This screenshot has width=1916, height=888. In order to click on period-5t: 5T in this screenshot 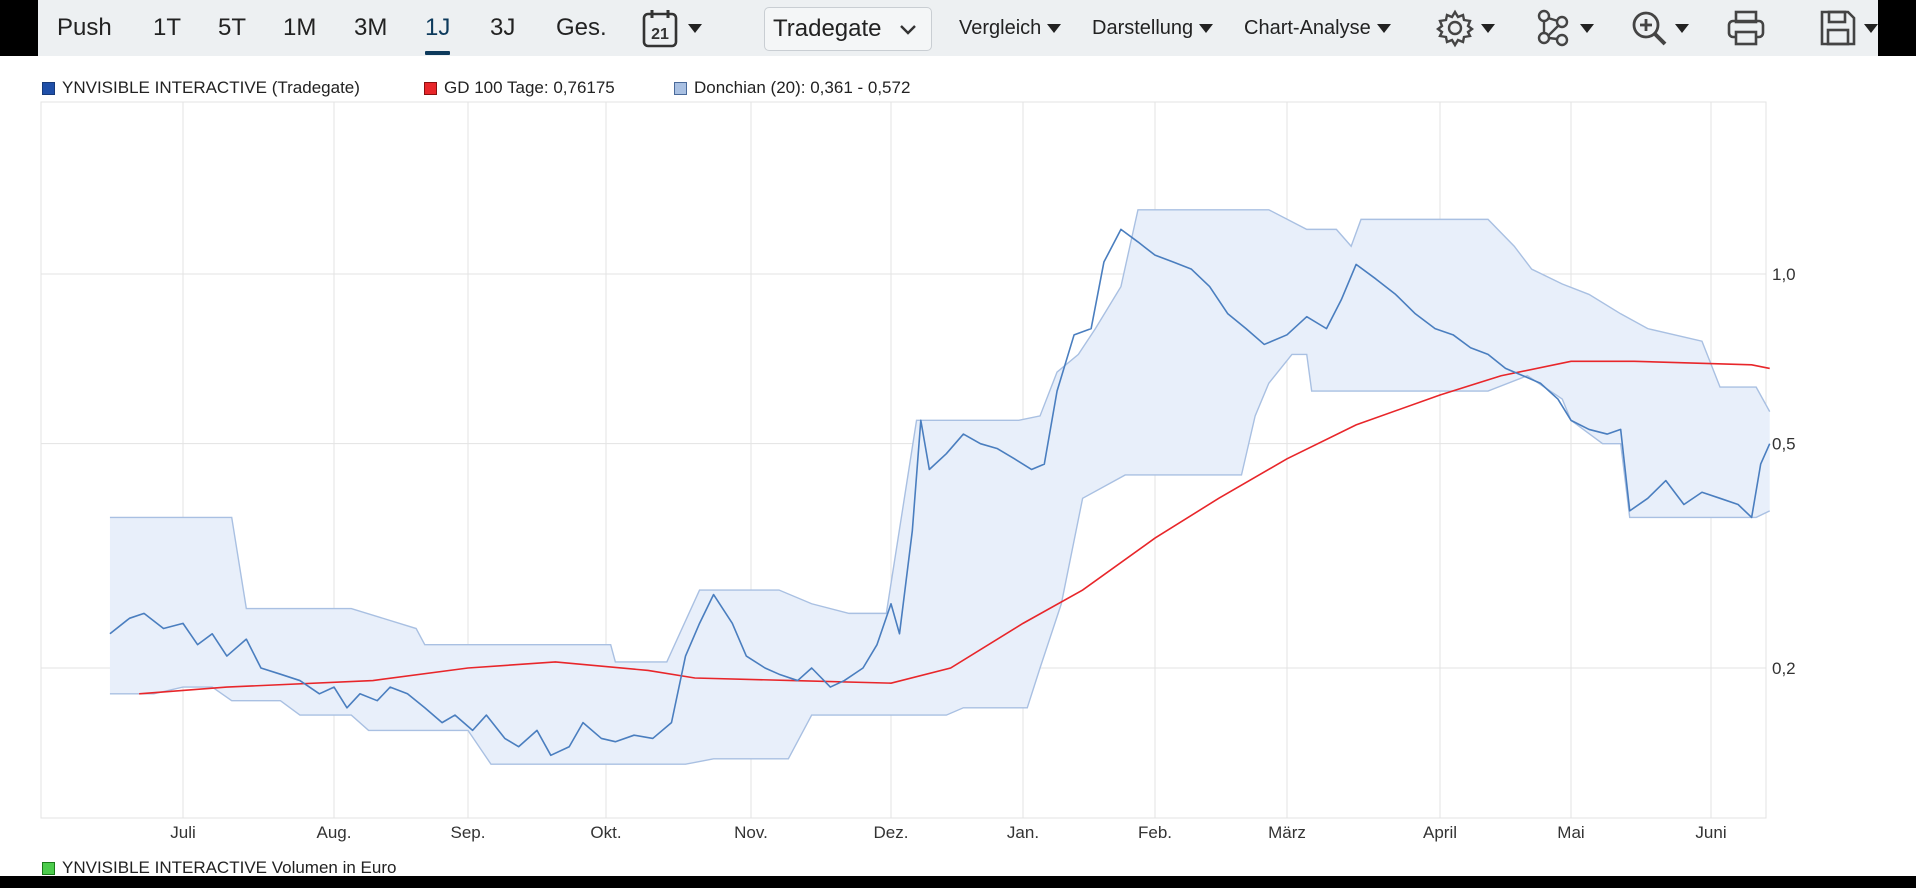, I will do `click(232, 28)`.